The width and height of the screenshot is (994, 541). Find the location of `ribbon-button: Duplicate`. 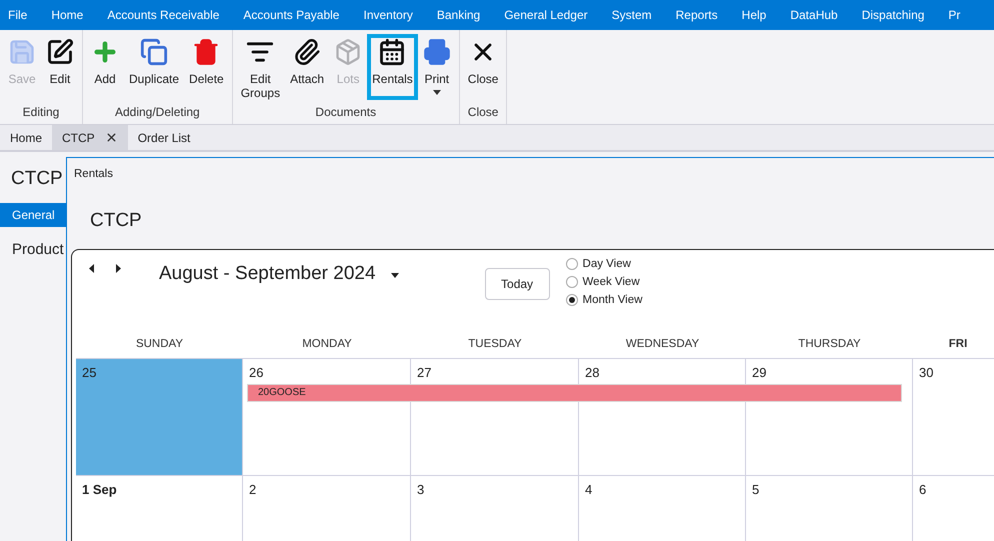

ribbon-button: Duplicate is located at coordinates (154, 62).